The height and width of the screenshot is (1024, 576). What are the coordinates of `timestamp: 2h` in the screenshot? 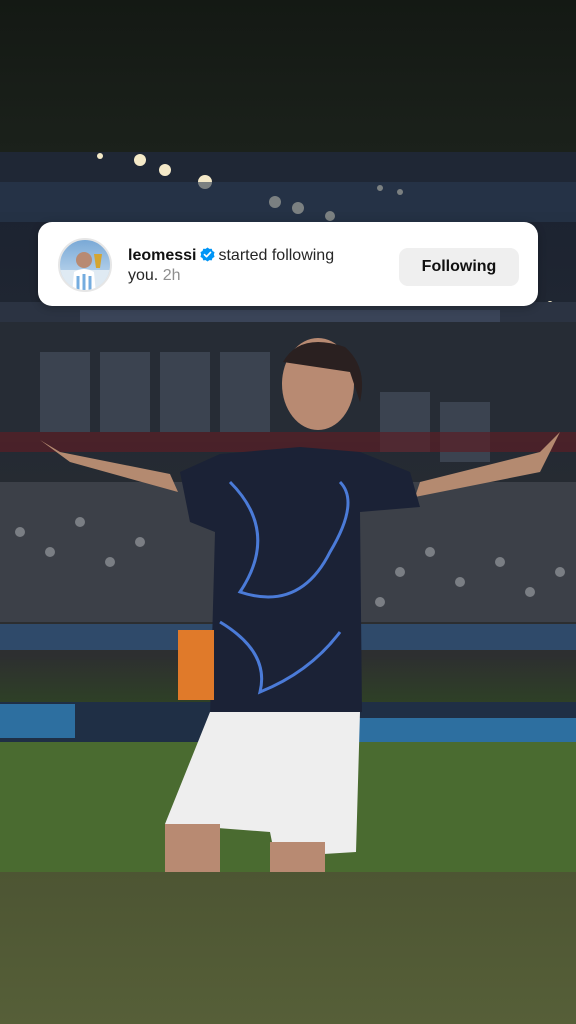 It's located at (171, 275).